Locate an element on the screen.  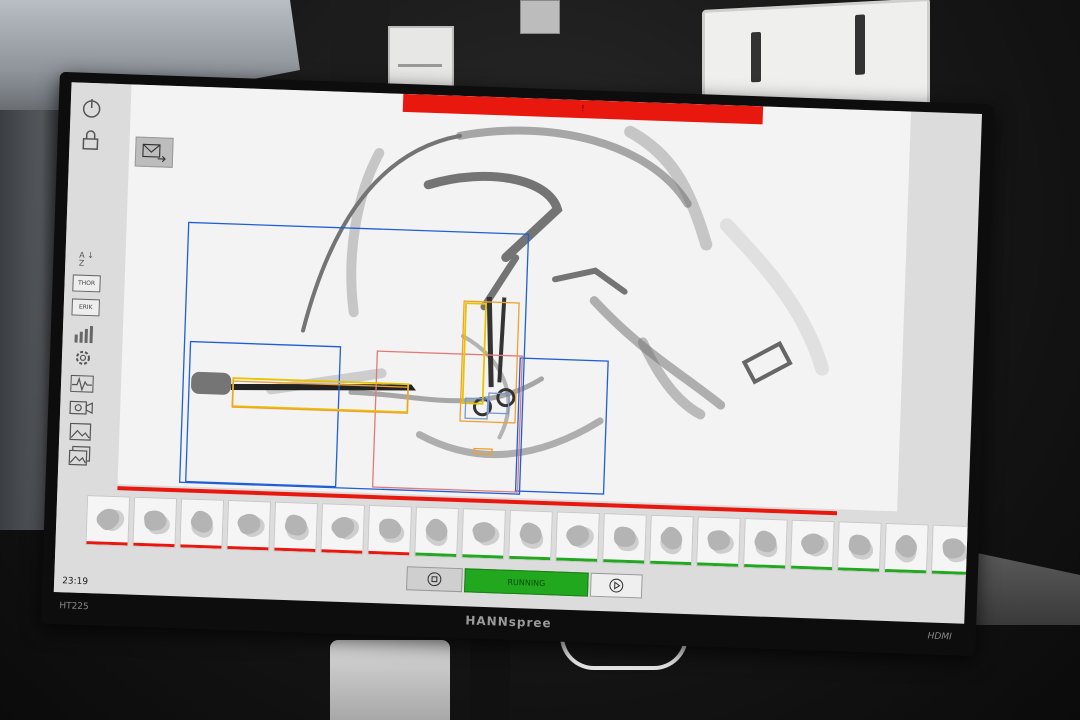
play-icon is located at coordinates (616, 585).